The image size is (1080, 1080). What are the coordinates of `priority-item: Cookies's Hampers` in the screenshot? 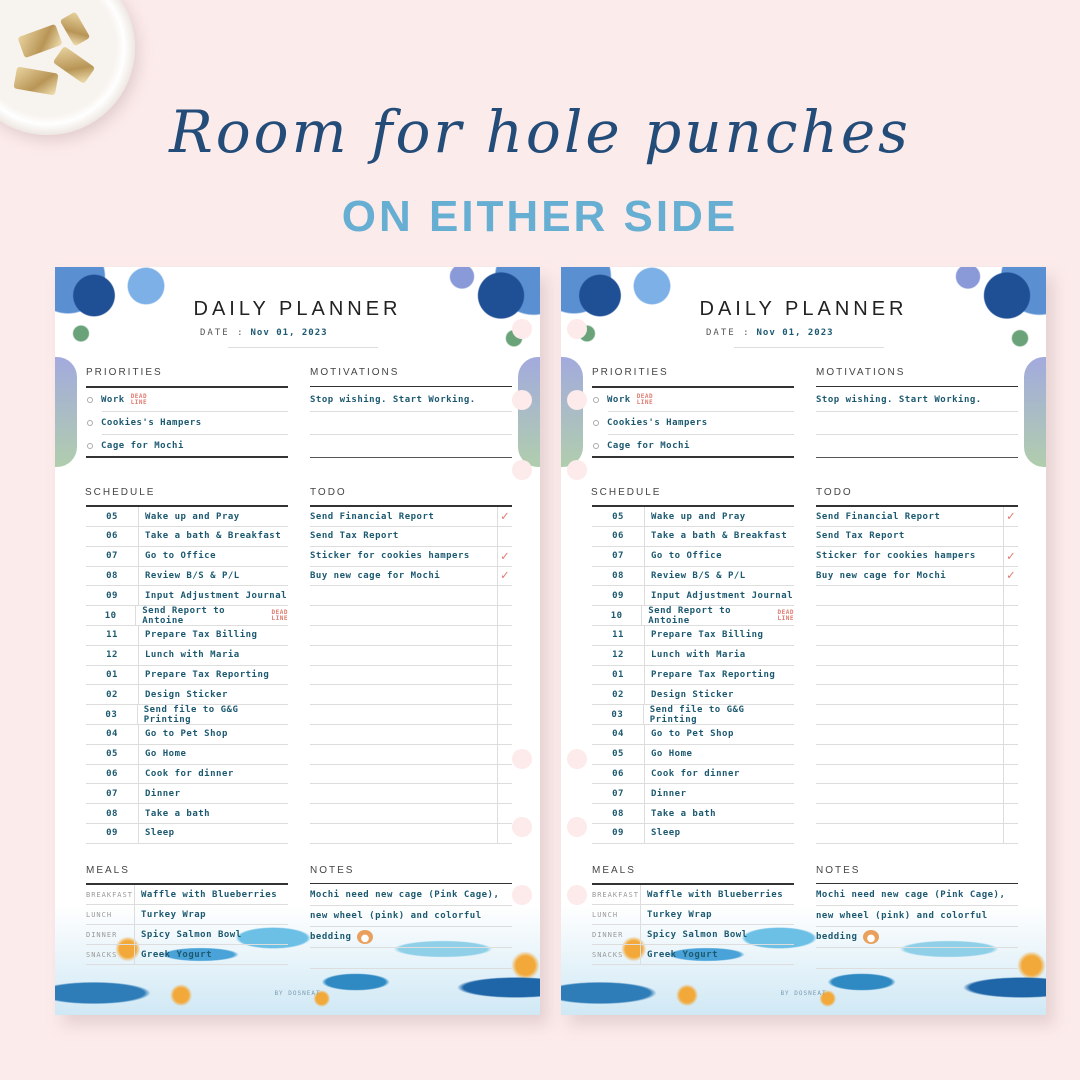 It's located at (693, 423).